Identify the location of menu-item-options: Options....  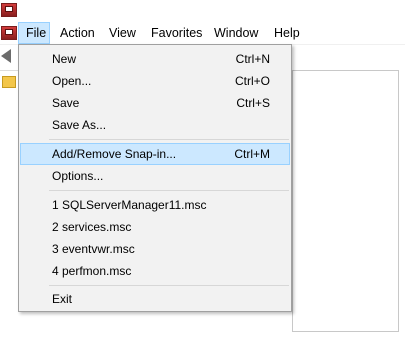
(155, 176).